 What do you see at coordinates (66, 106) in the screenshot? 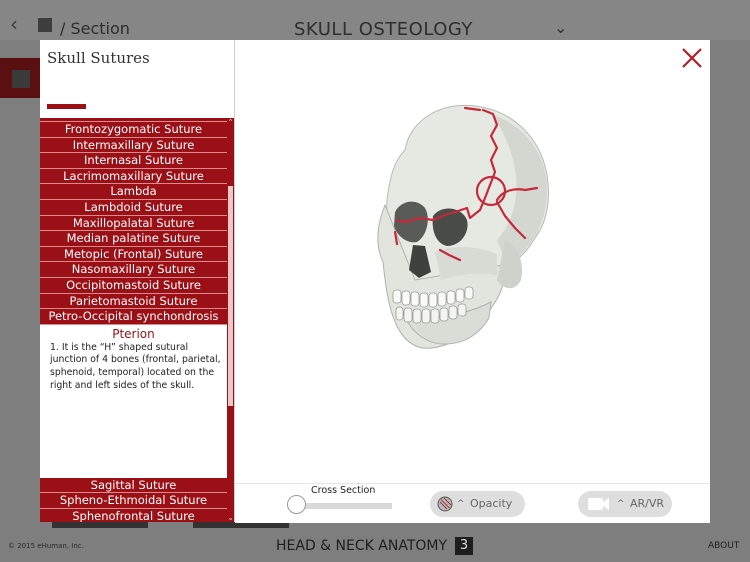
I see `title-accent-bar` at bounding box center [66, 106].